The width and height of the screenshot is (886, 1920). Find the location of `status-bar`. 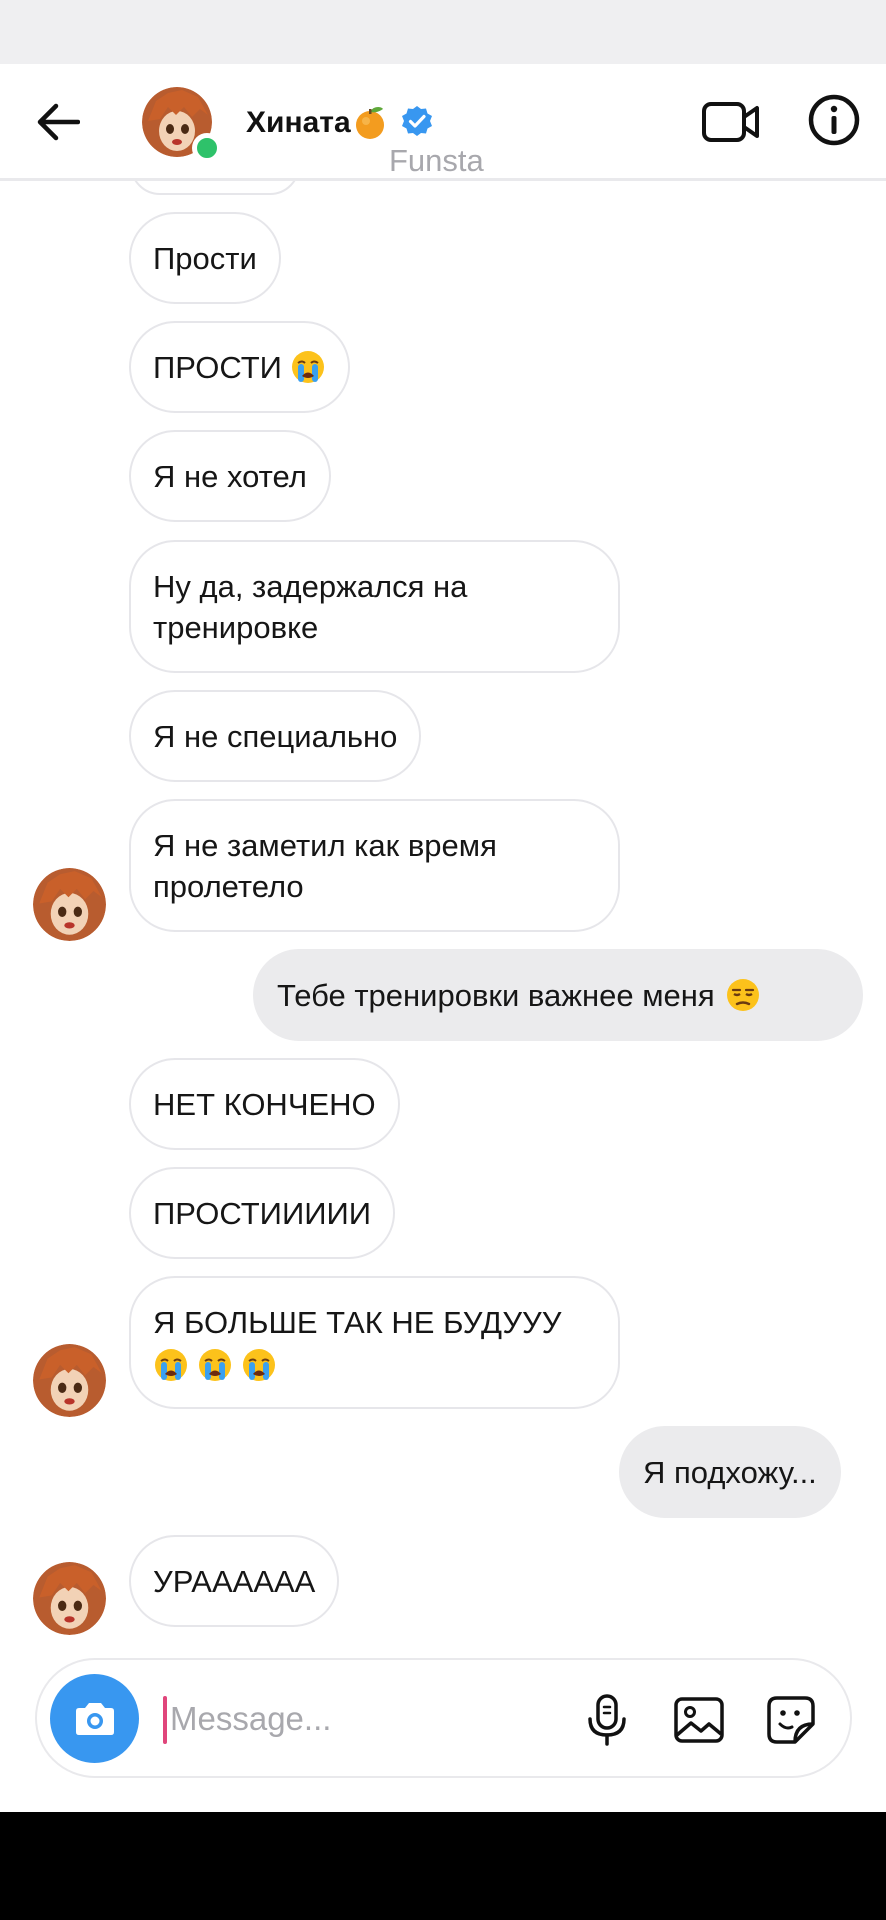

status-bar is located at coordinates (443, 32).